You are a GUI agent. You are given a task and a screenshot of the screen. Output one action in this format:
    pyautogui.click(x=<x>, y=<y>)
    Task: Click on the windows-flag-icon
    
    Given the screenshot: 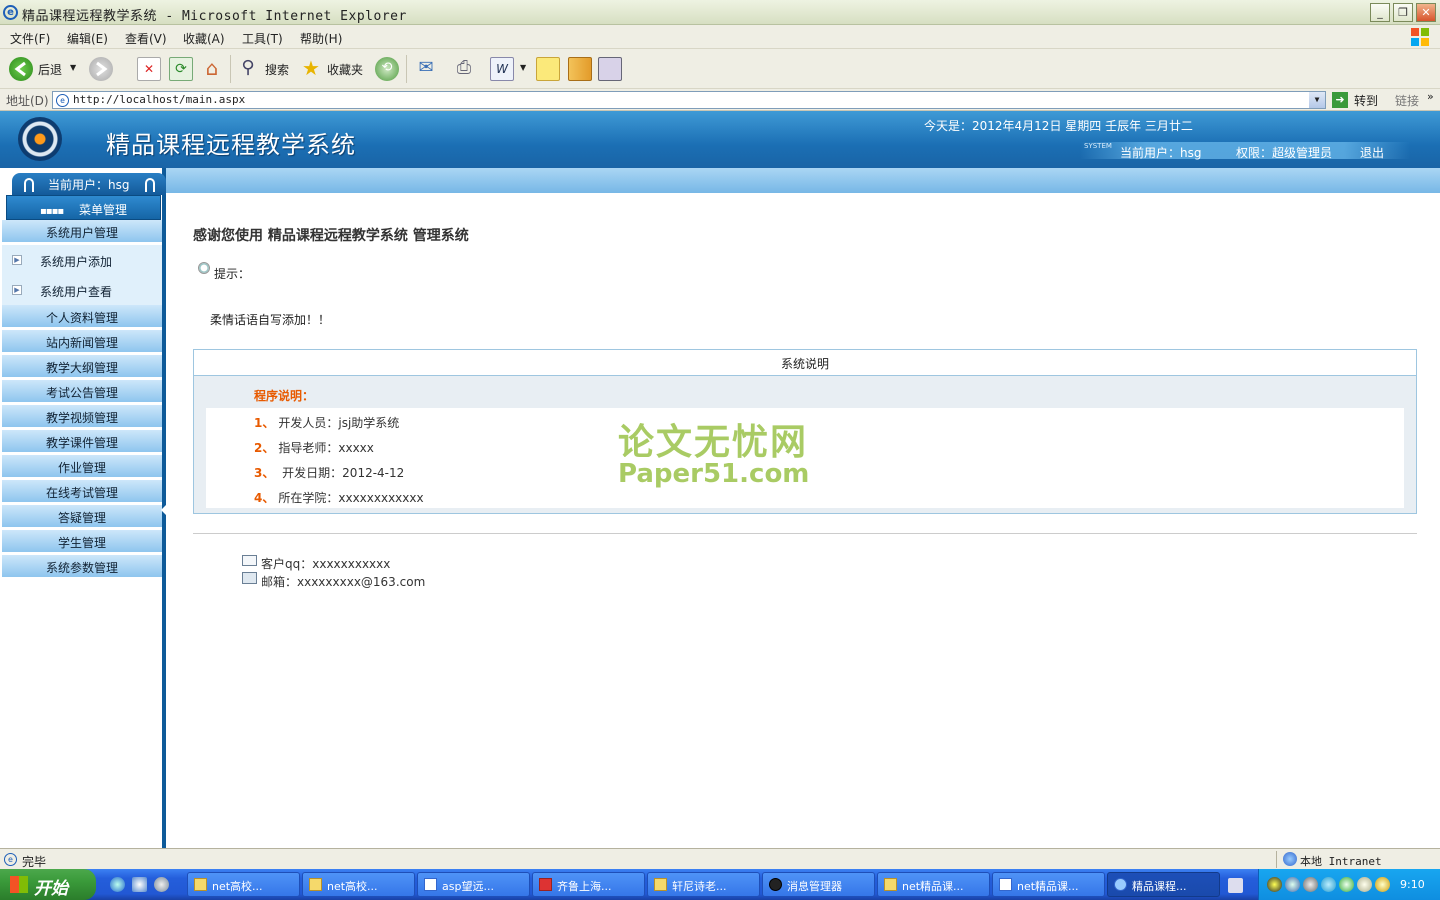 What is the action you would take?
    pyautogui.click(x=19, y=884)
    